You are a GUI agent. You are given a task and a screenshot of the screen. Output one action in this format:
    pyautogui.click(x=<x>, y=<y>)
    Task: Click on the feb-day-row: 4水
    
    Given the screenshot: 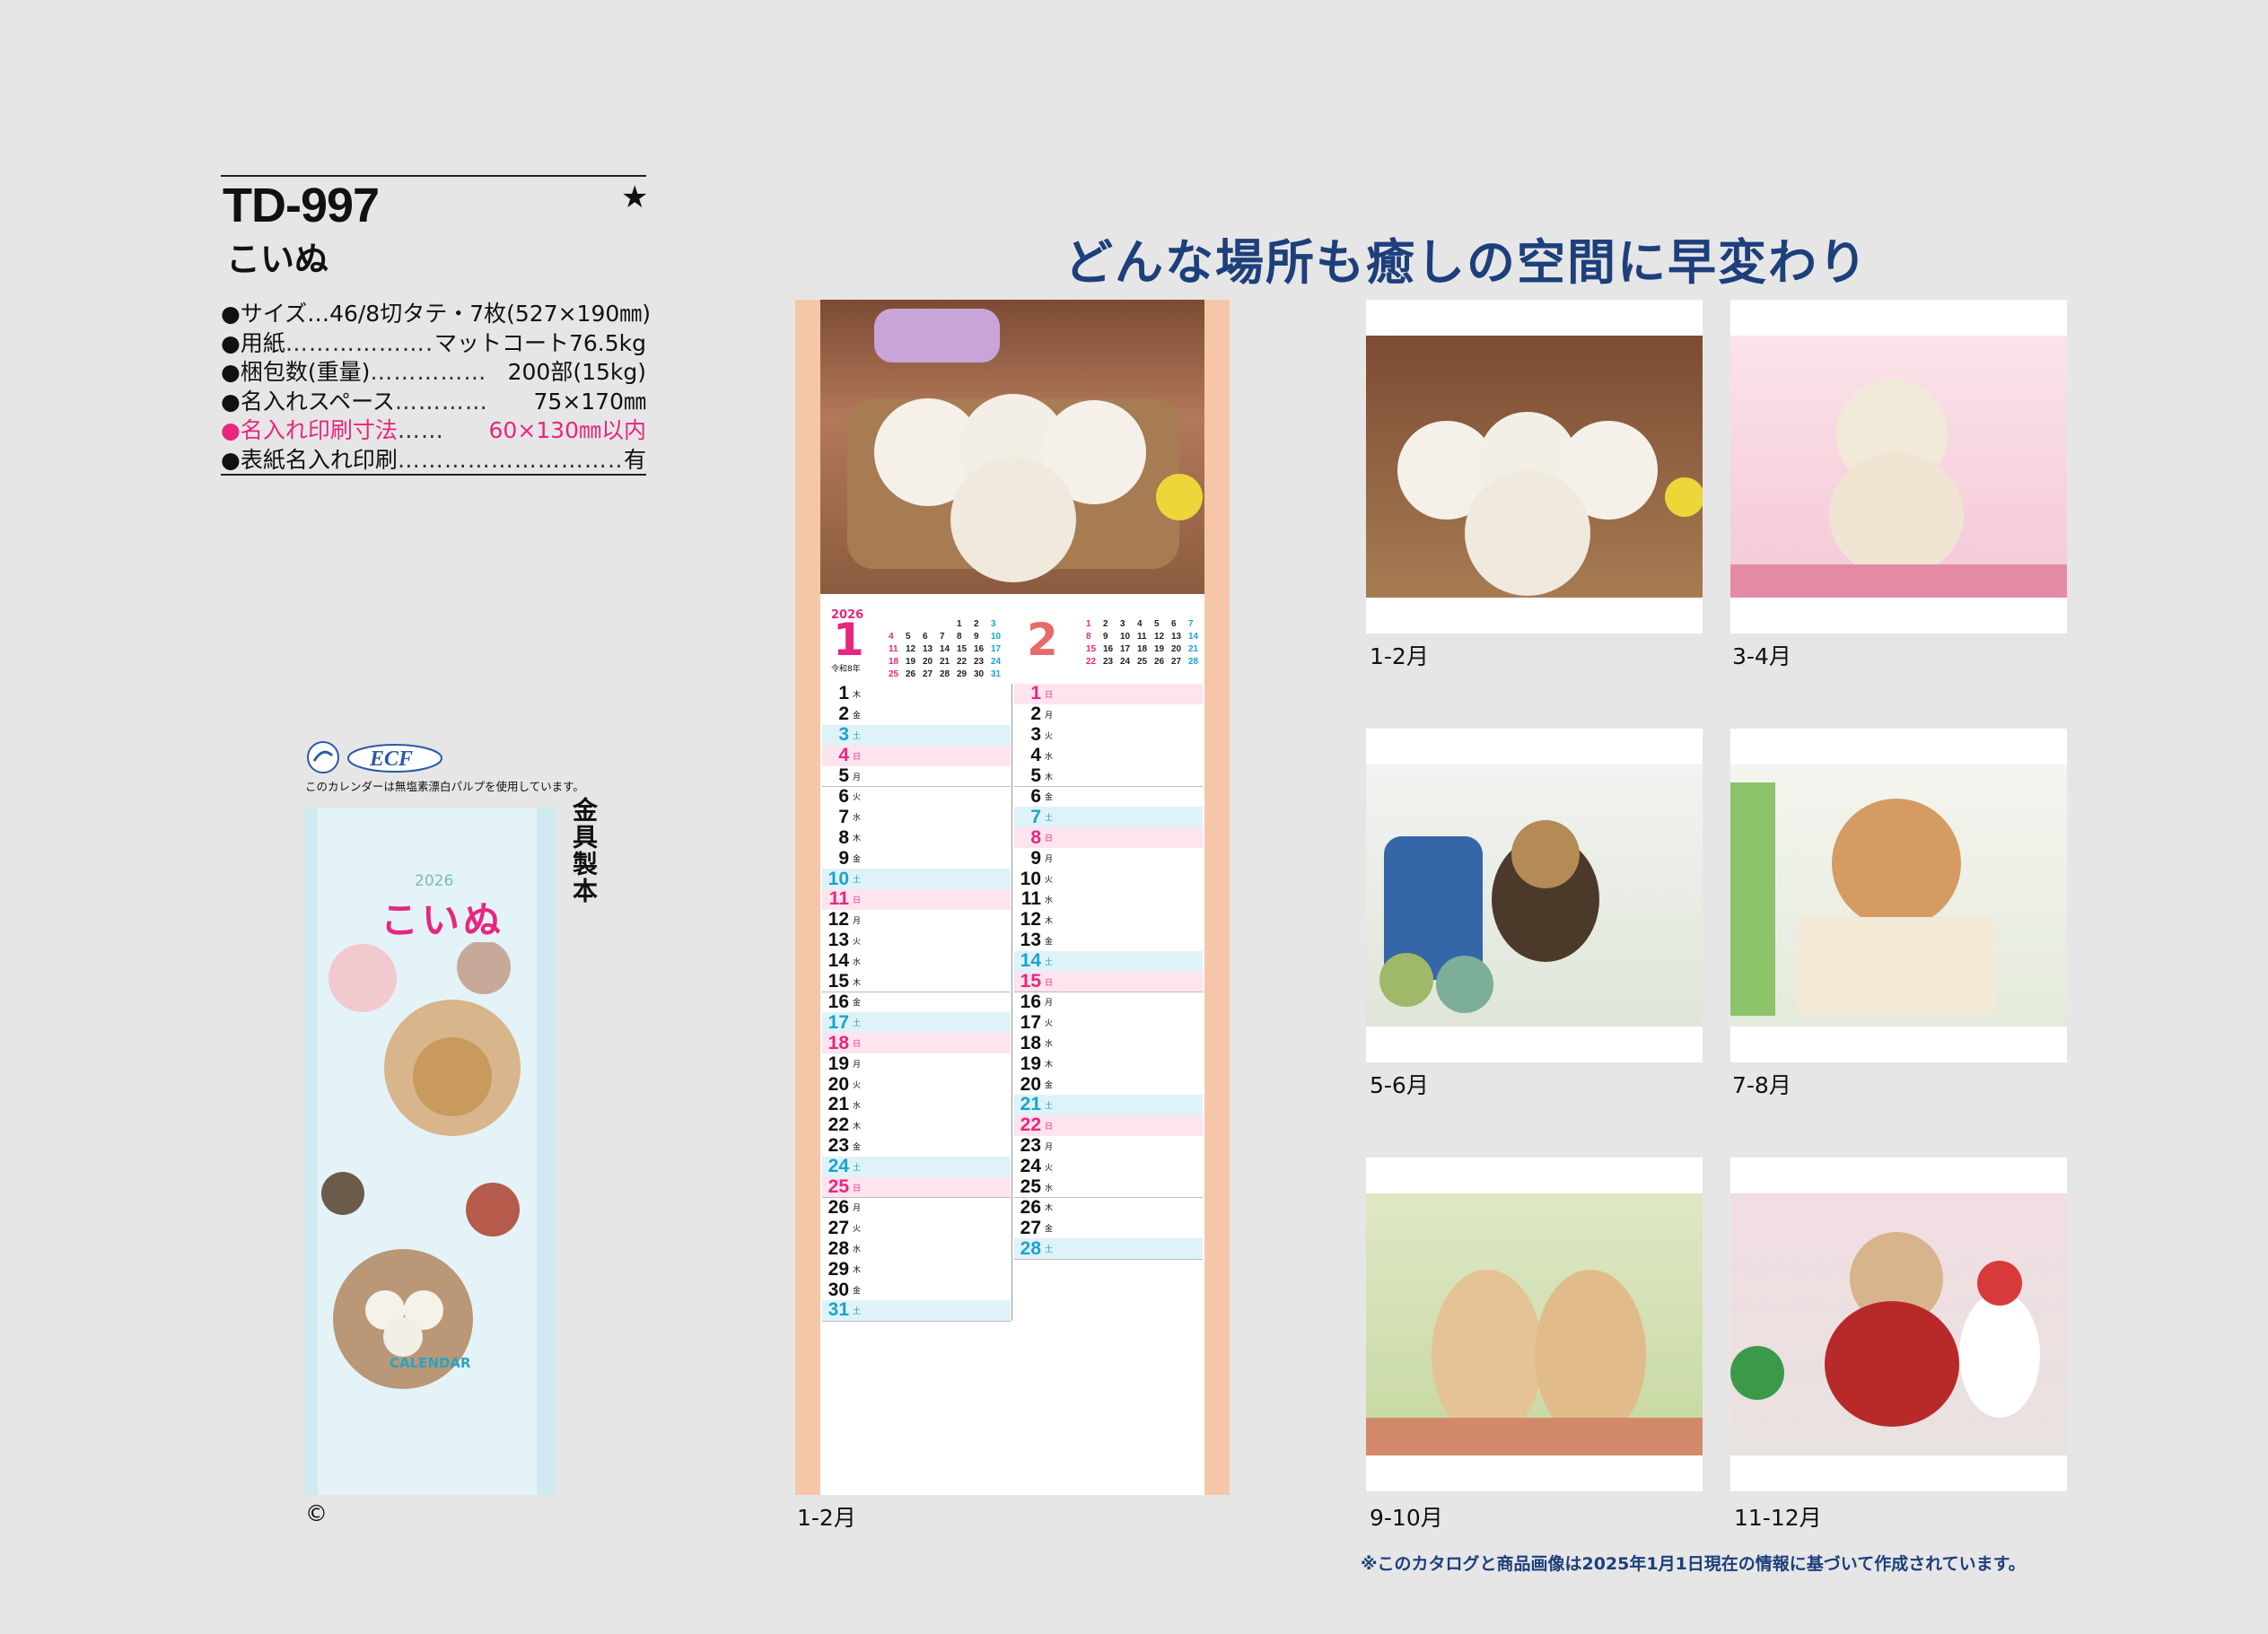 What is the action you would take?
    pyautogui.click(x=1108, y=756)
    